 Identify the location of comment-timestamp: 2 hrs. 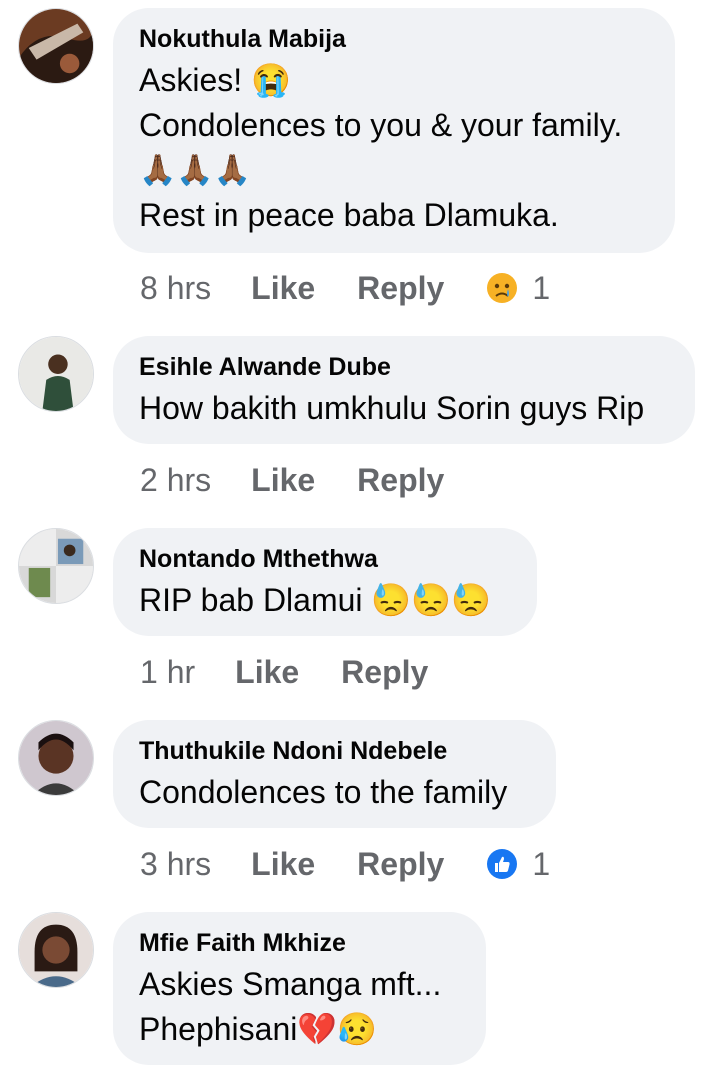
(175, 480).